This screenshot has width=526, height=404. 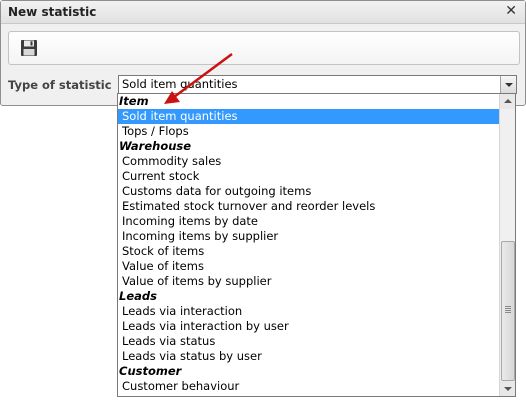 I want to click on scroll-up-icon, so click(x=507, y=101).